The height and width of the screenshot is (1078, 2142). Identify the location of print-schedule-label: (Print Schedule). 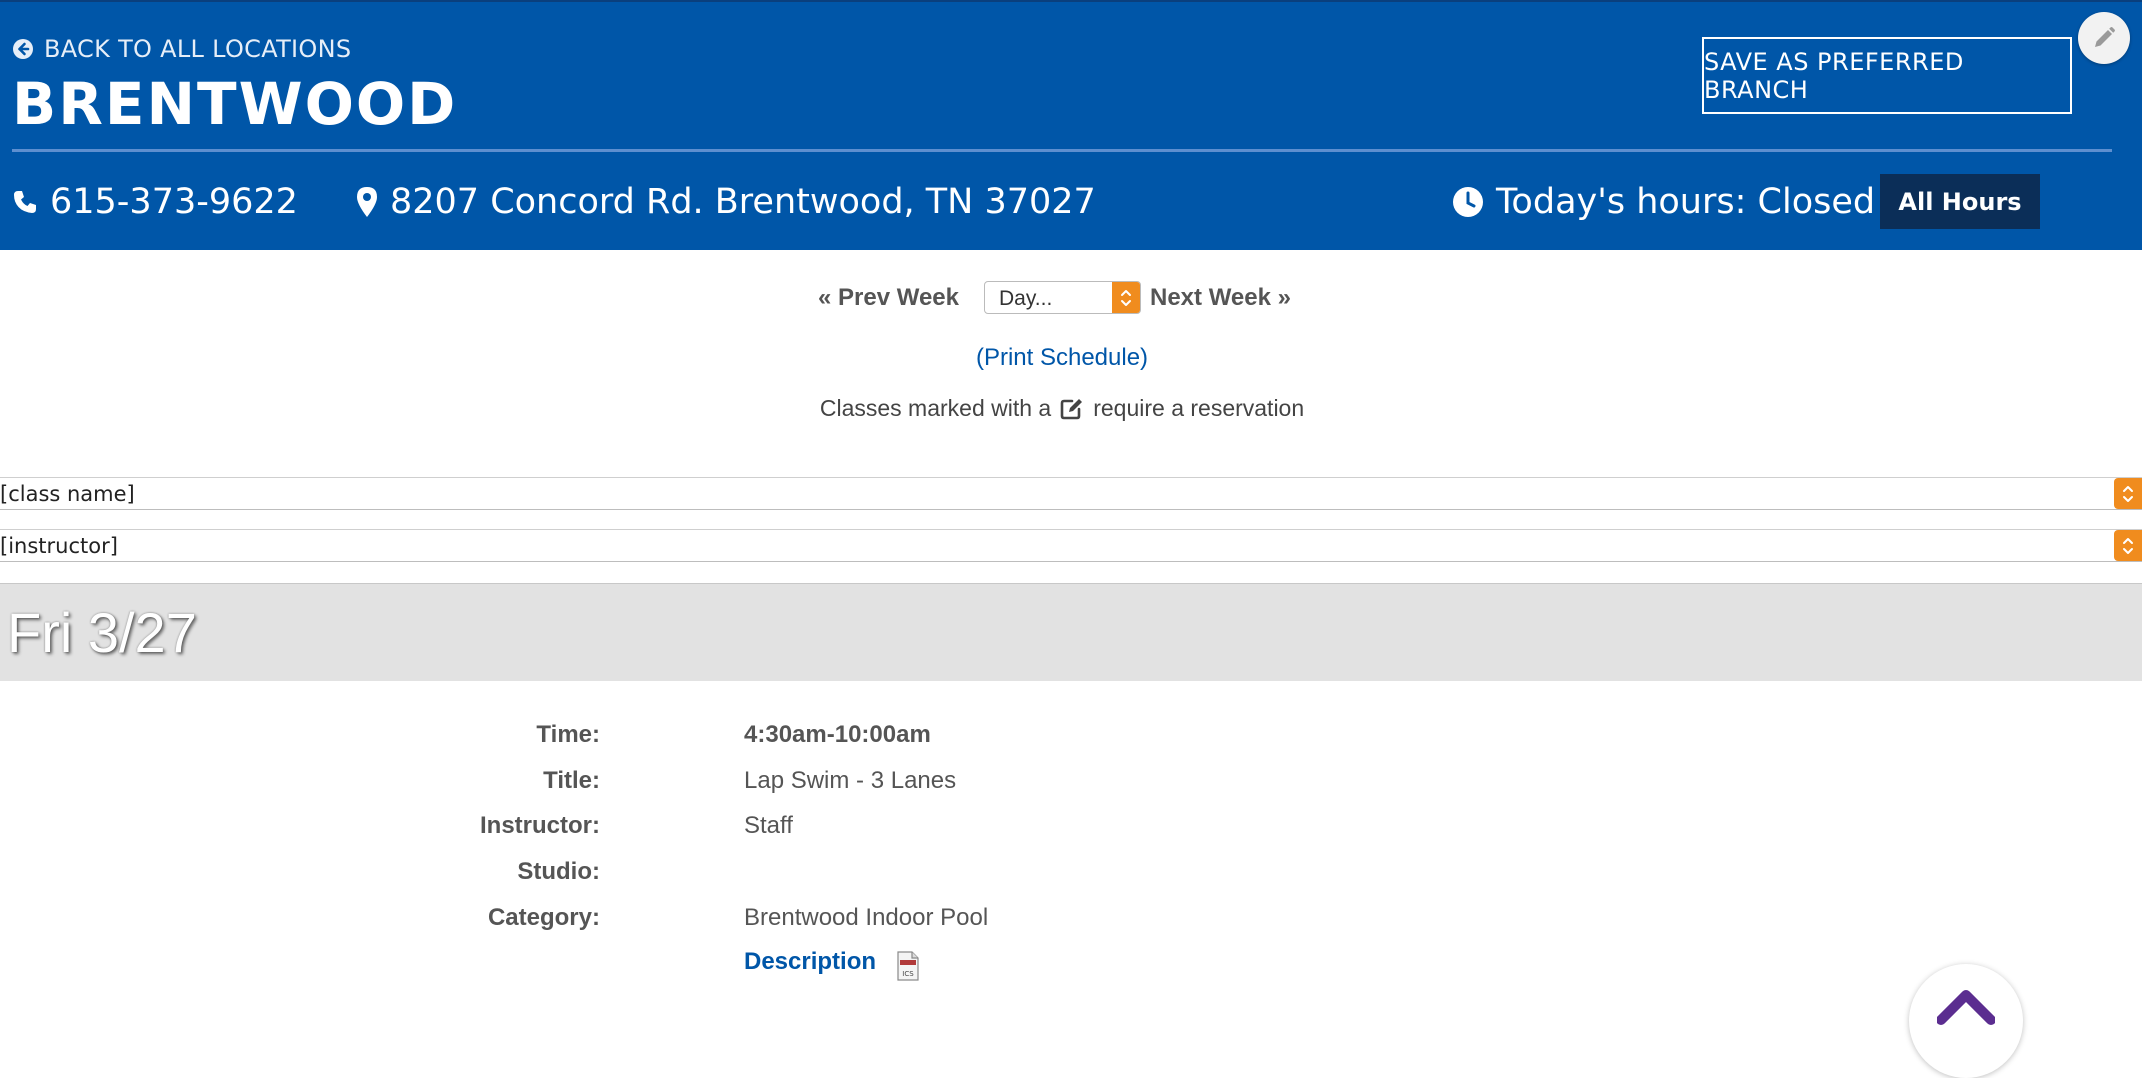
(1062, 357).